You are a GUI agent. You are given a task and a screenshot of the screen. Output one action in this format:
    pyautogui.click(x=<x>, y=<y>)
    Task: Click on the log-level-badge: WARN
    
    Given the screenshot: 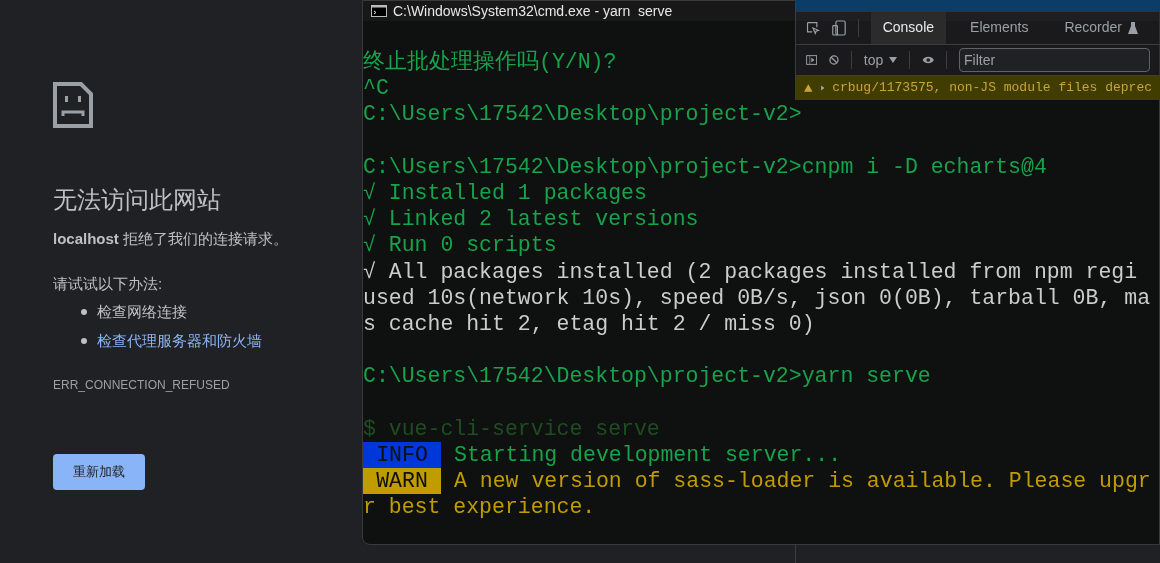 What is the action you would take?
    pyautogui.click(x=402, y=481)
    